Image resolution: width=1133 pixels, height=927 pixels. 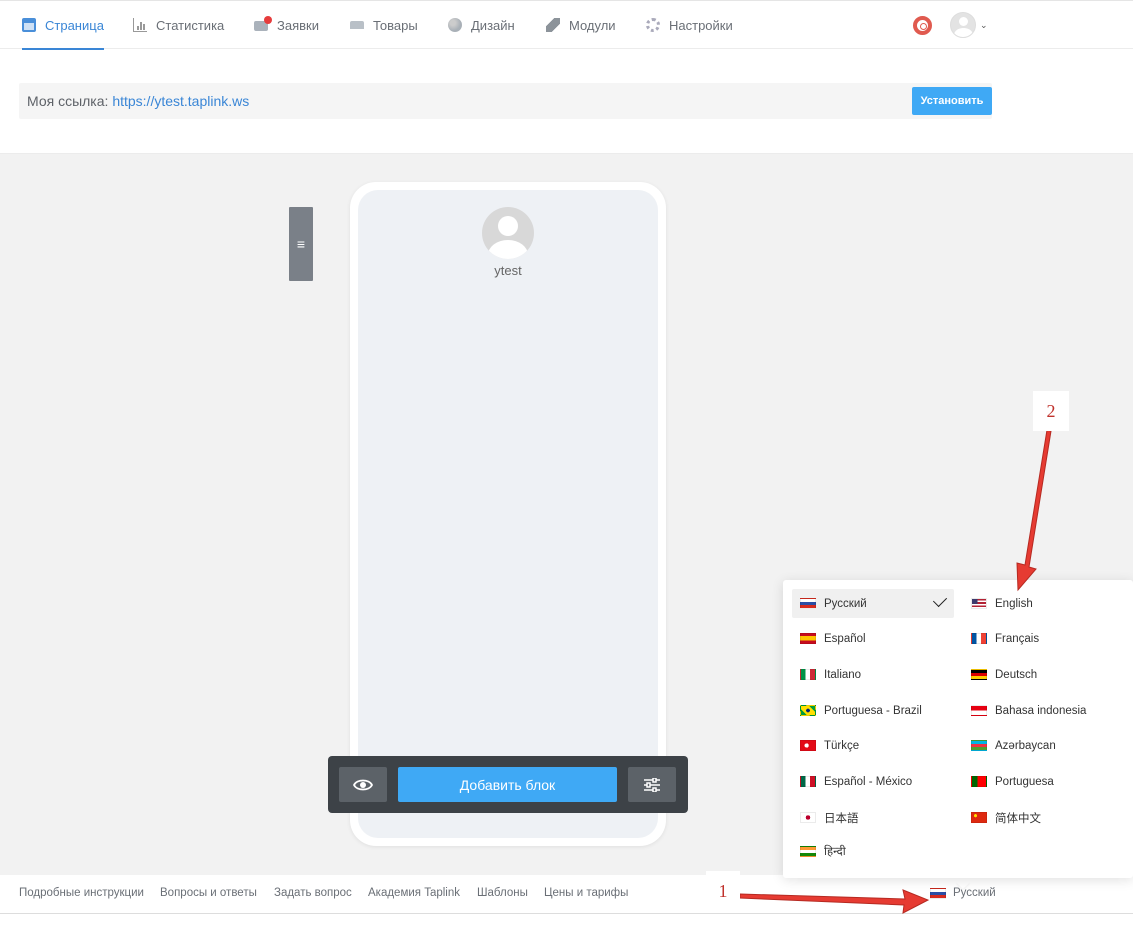 I want to click on install-button: Установить, so click(x=952, y=101).